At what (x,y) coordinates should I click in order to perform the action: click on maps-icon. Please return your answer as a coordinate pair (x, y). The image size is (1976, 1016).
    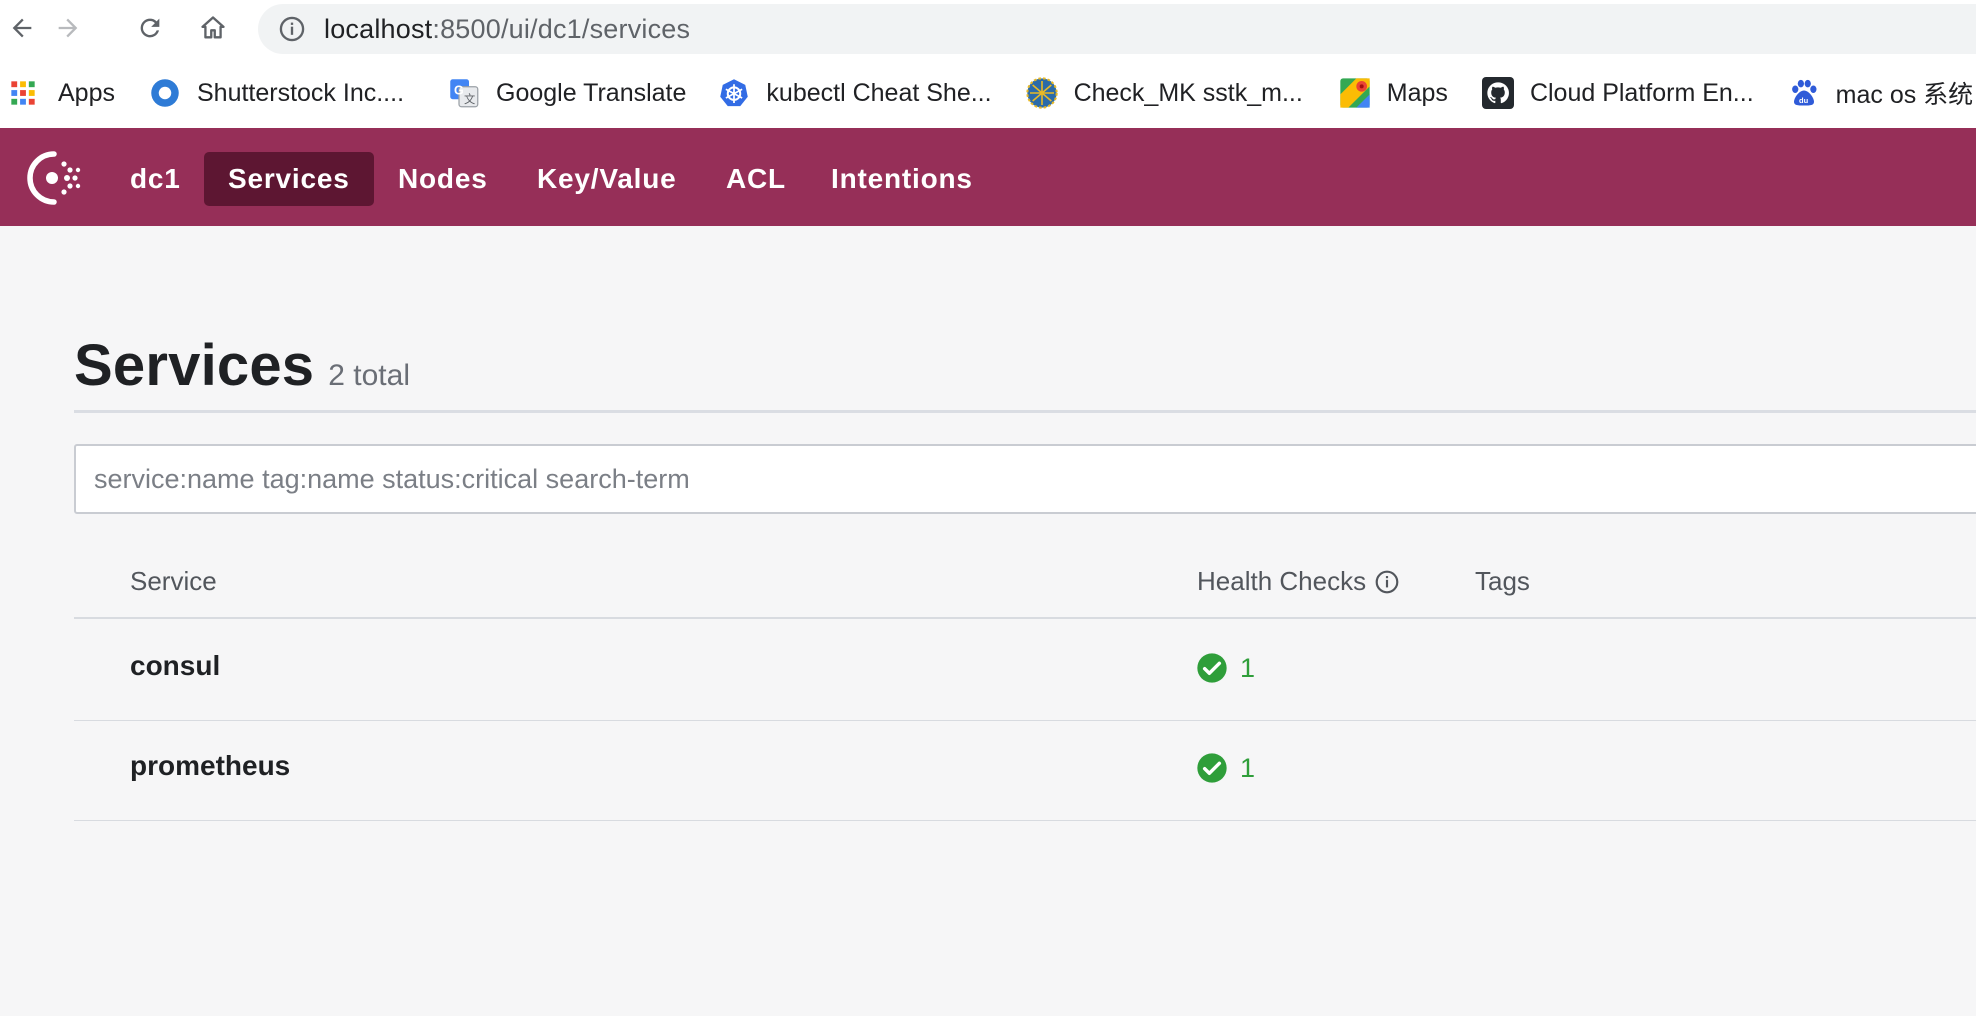
    Looking at the image, I should click on (1355, 93).